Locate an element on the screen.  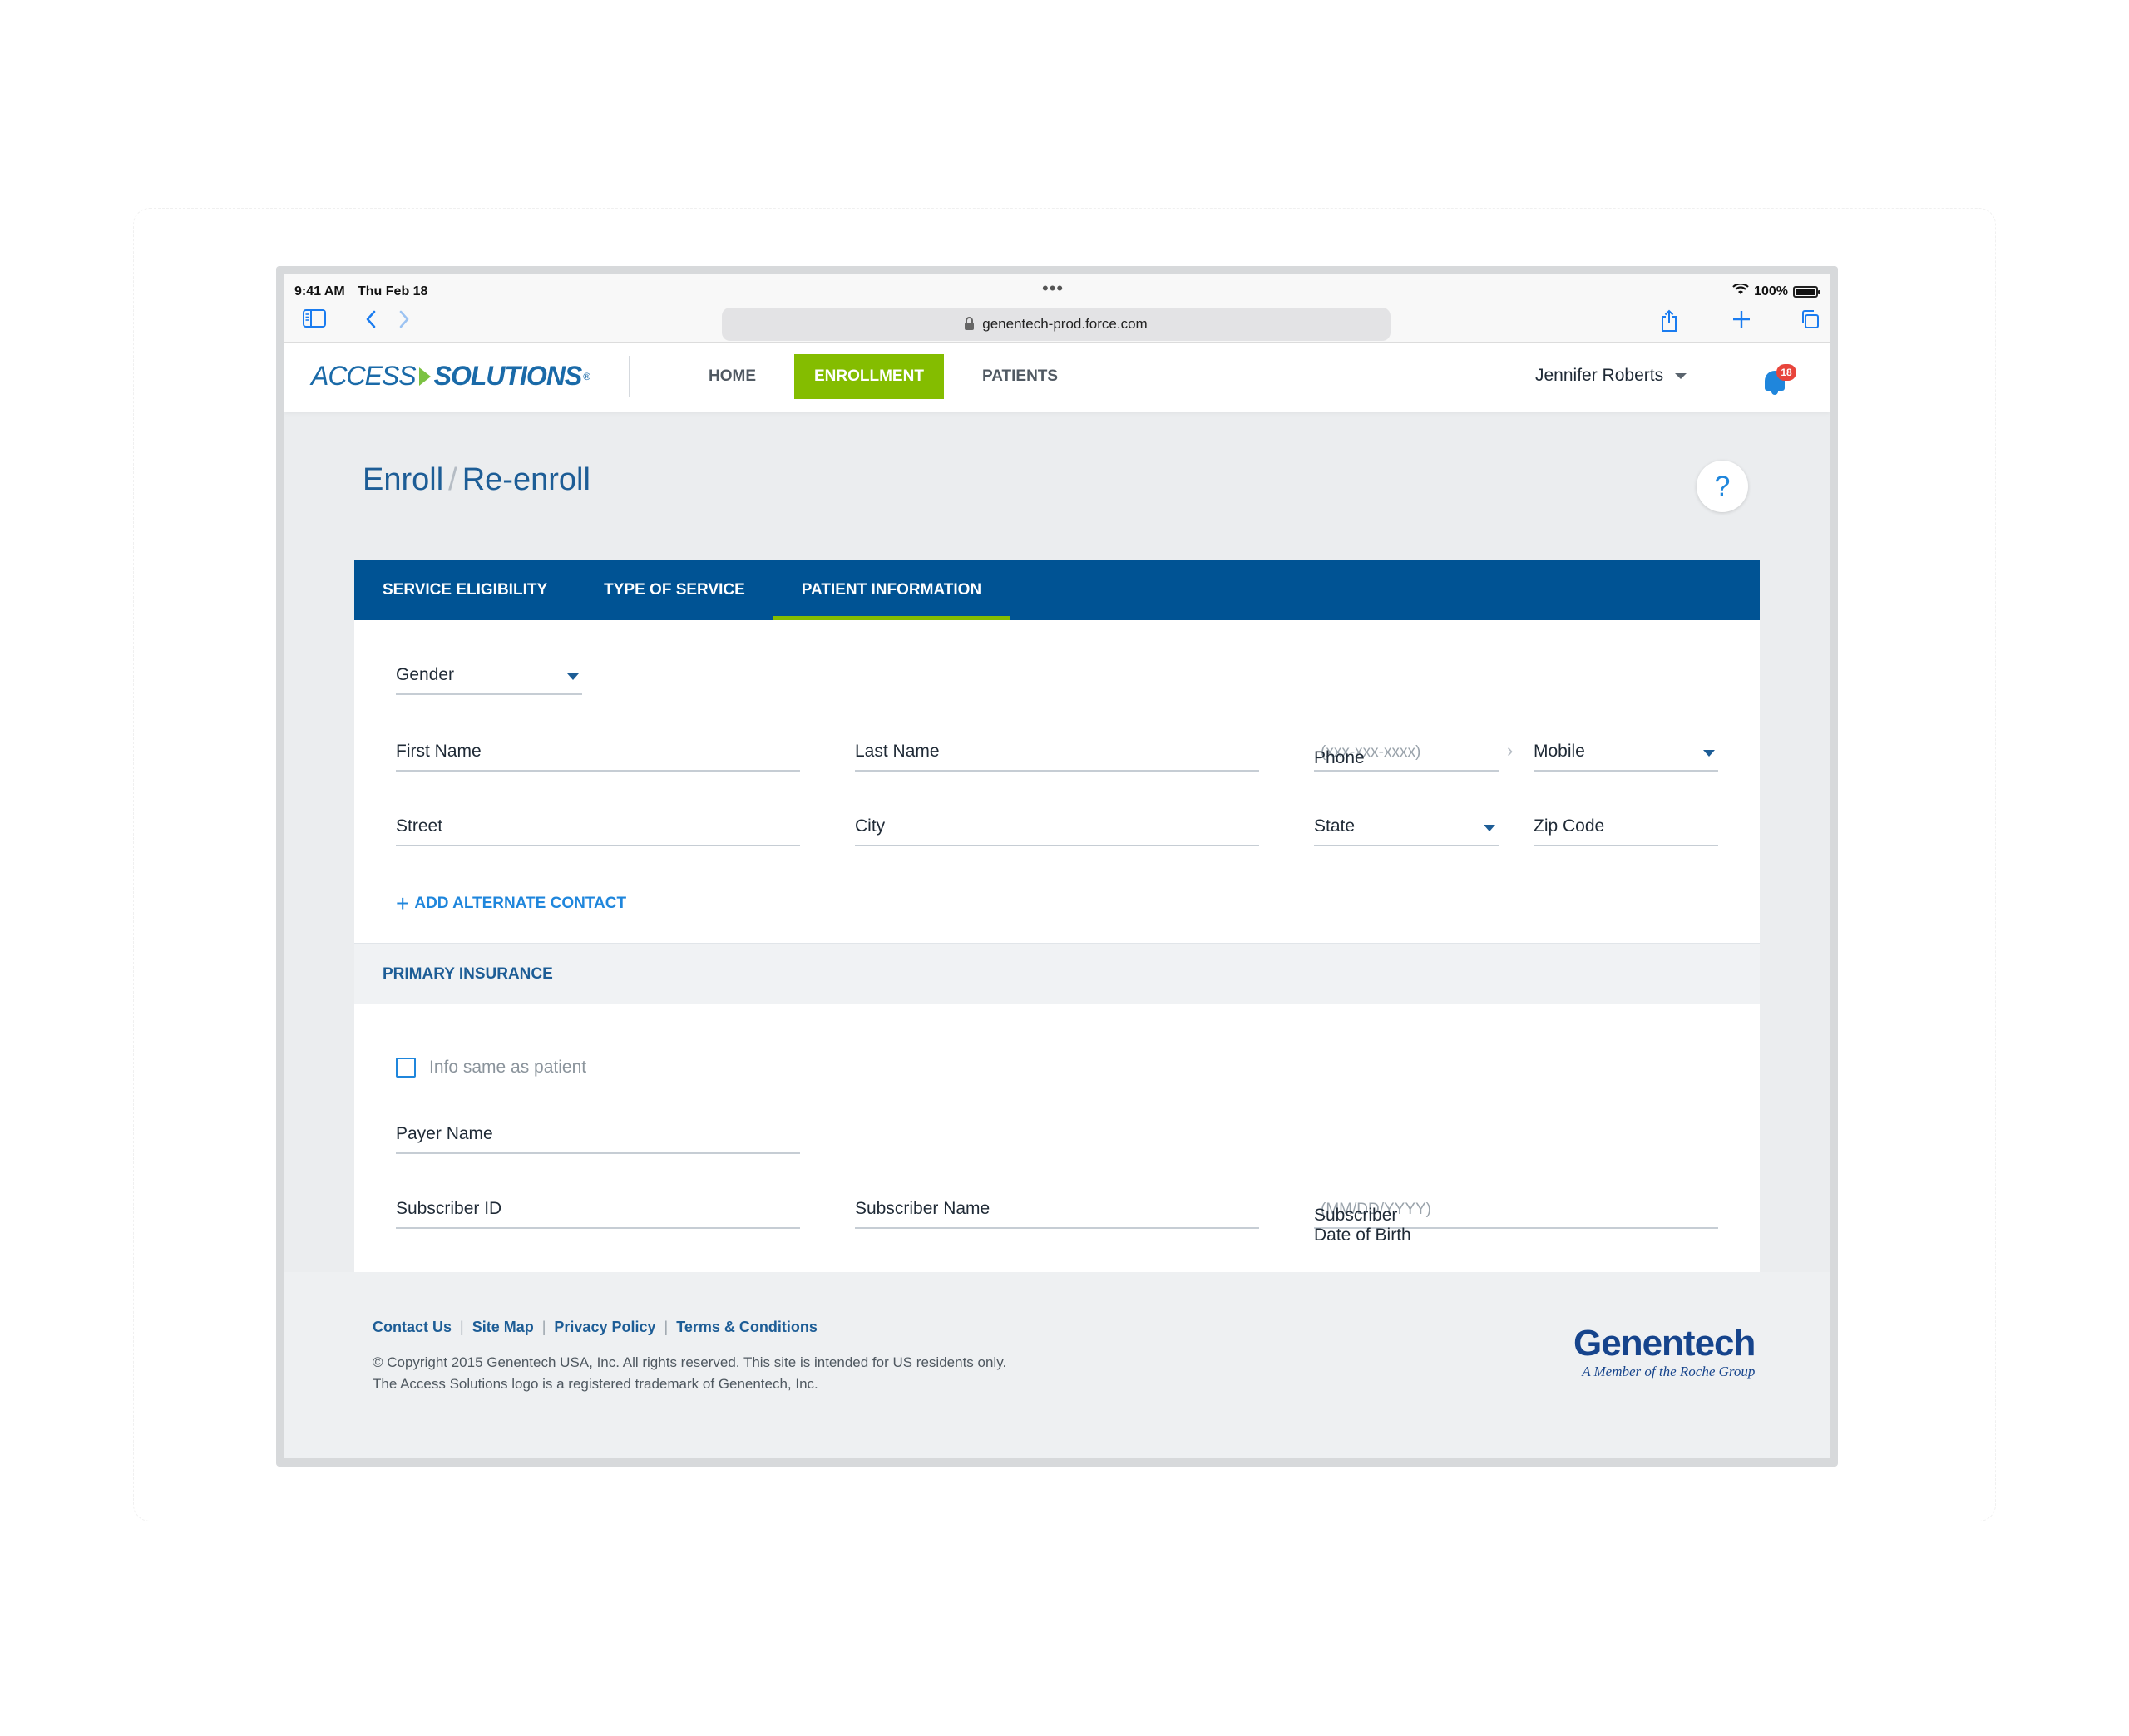
chevron-right-icon: › is located at coordinates (1510, 751).